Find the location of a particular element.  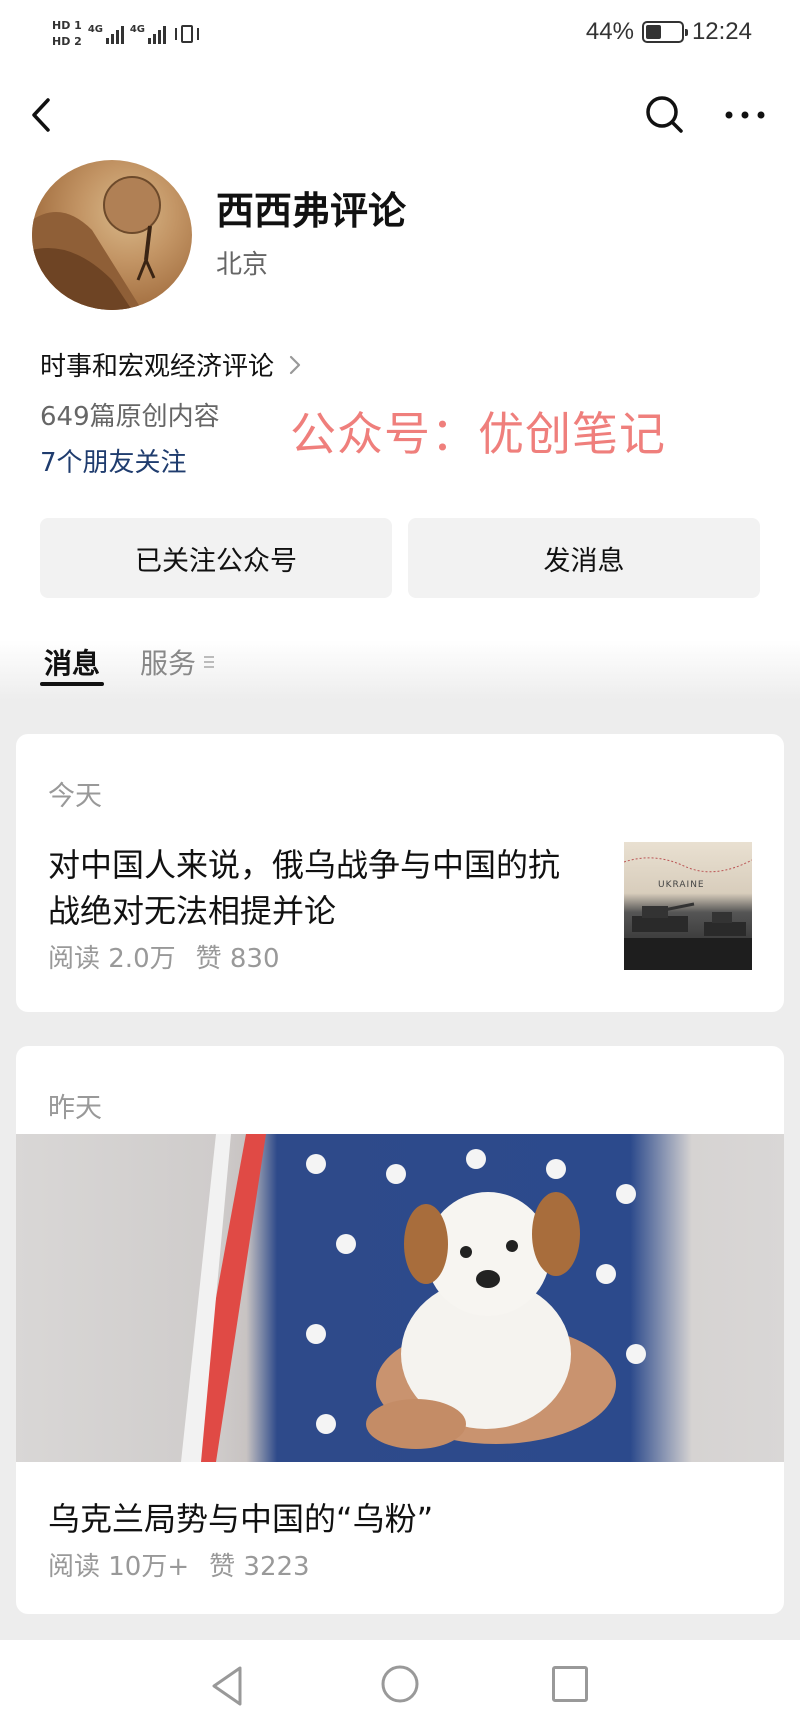

clock: 12:24 is located at coordinates (721, 31).